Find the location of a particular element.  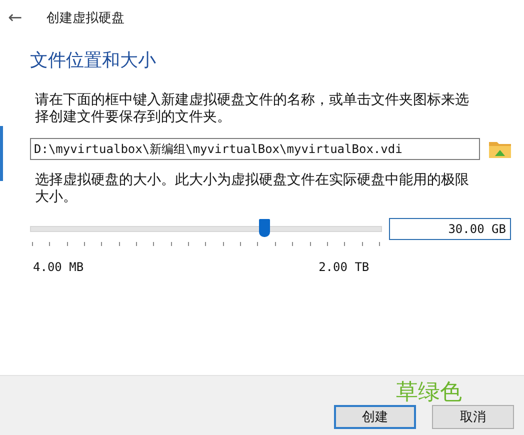

slider-thumb is located at coordinates (264, 228).